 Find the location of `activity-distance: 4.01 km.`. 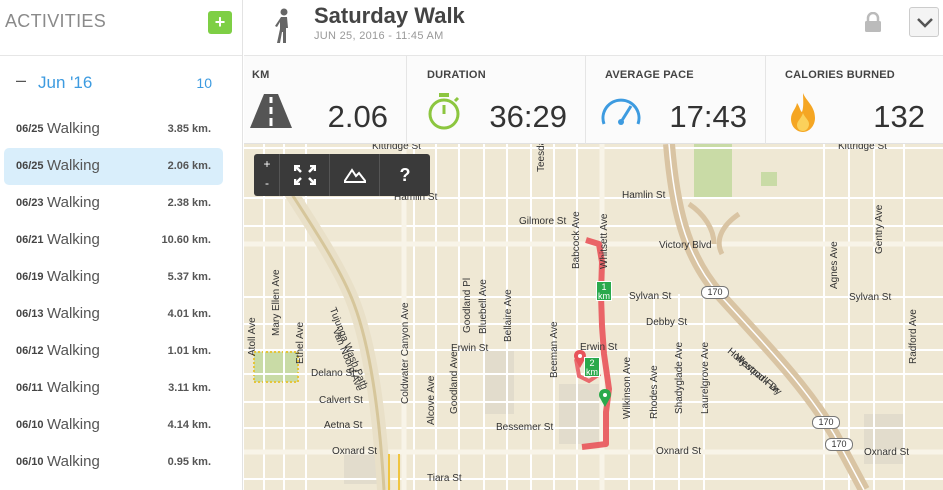

activity-distance: 4.01 km. is located at coordinates (189, 314).